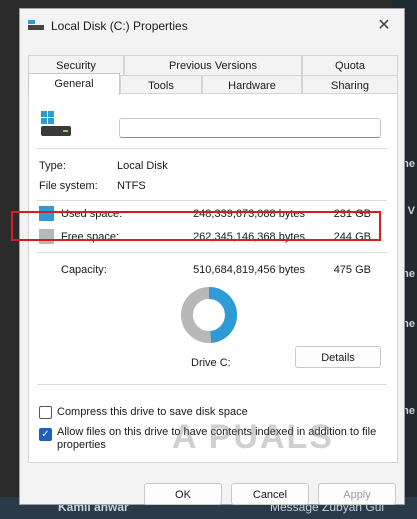  What do you see at coordinates (152, 412) in the screenshot?
I see `compress-label: Compress this drive to save disk space` at bounding box center [152, 412].